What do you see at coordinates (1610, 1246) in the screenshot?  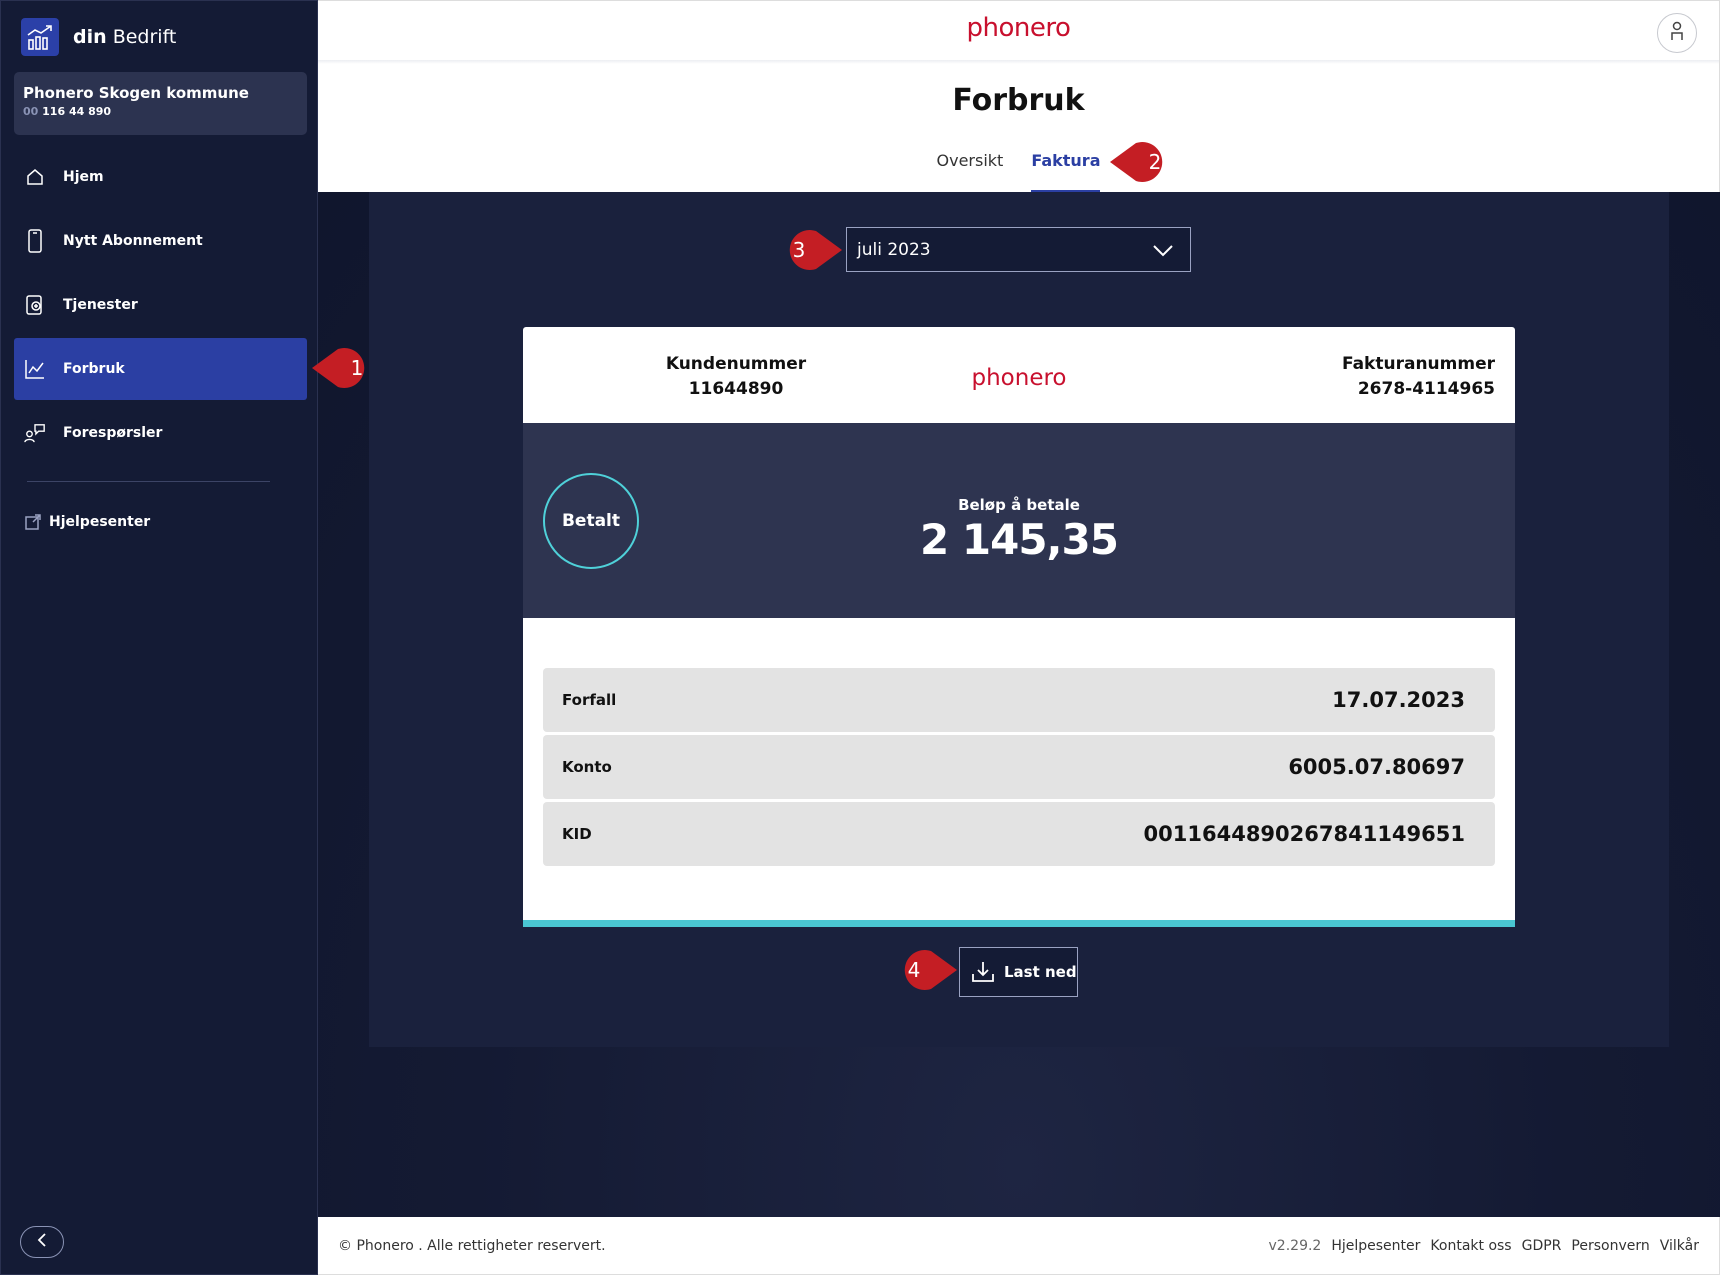 I see `footer-link-personvern: Personvern` at bounding box center [1610, 1246].